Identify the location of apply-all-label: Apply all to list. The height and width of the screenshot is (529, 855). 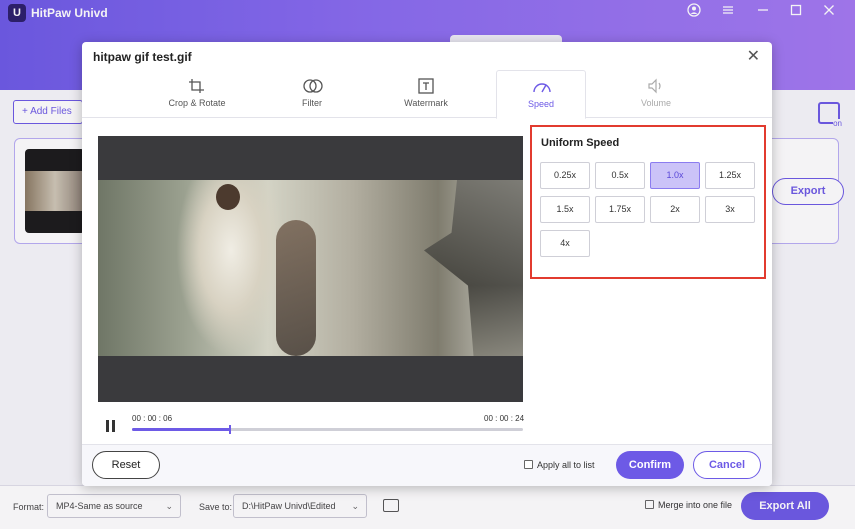
(566, 465).